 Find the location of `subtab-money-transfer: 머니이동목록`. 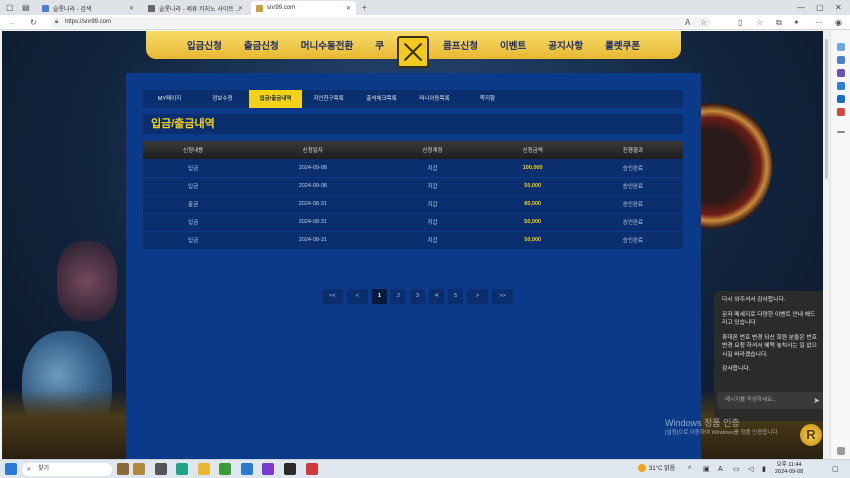

subtab-money-transfer: 머니이동목록 is located at coordinates (434, 99).